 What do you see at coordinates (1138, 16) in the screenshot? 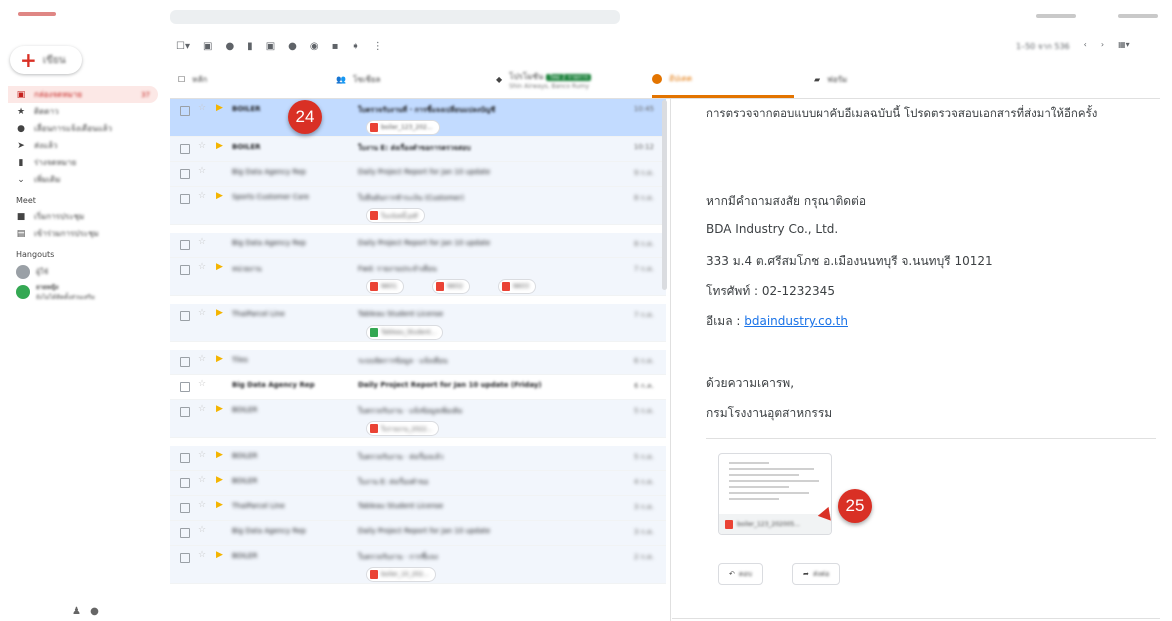
I see `account-avatar` at bounding box center [1138, 16].